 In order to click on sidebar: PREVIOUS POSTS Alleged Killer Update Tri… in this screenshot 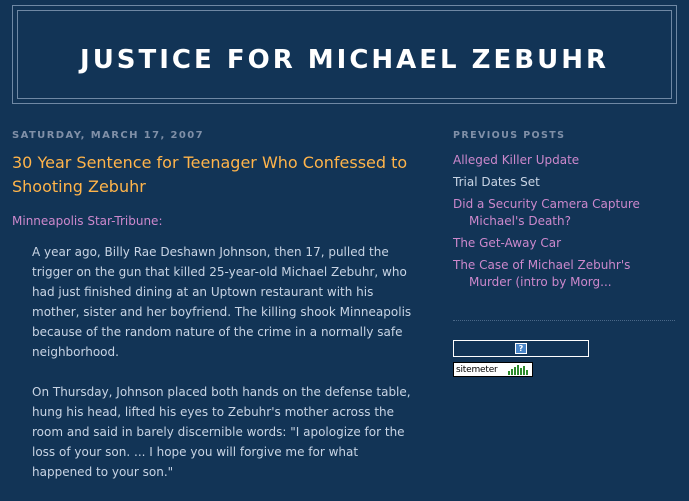, I will do `click(564, 212)`.